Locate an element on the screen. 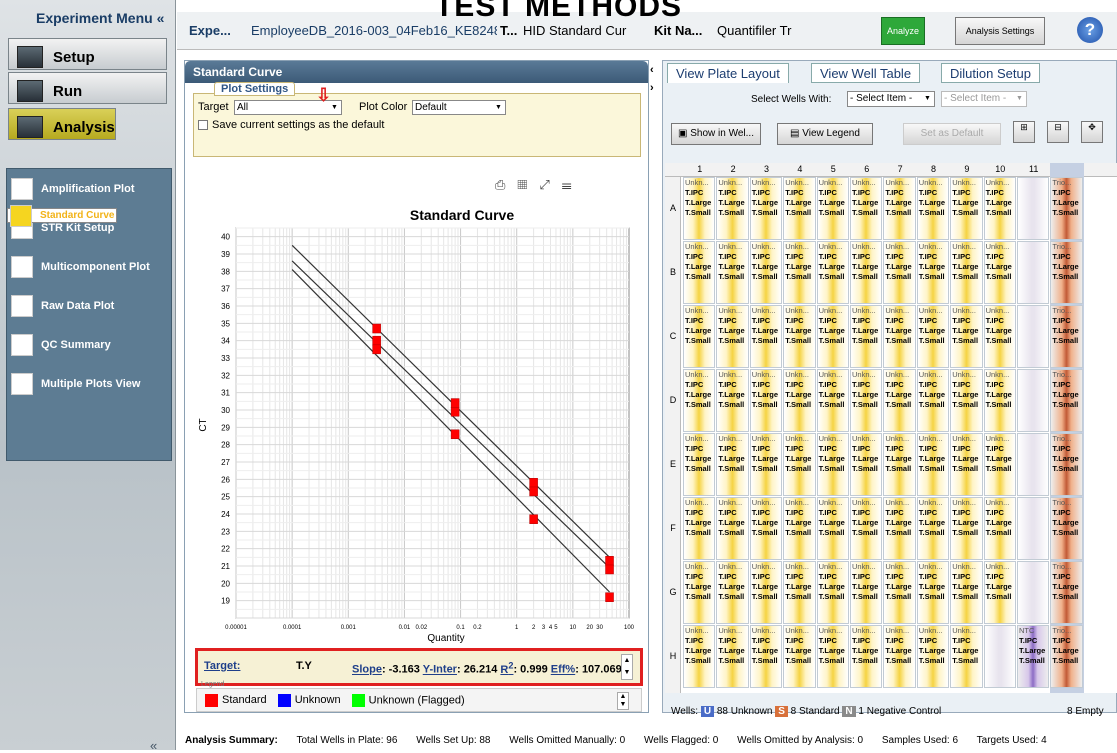 Image resolution: width=1117 pixels, height=753 pixels. run-button: Run is located at coordinates (87, 88).